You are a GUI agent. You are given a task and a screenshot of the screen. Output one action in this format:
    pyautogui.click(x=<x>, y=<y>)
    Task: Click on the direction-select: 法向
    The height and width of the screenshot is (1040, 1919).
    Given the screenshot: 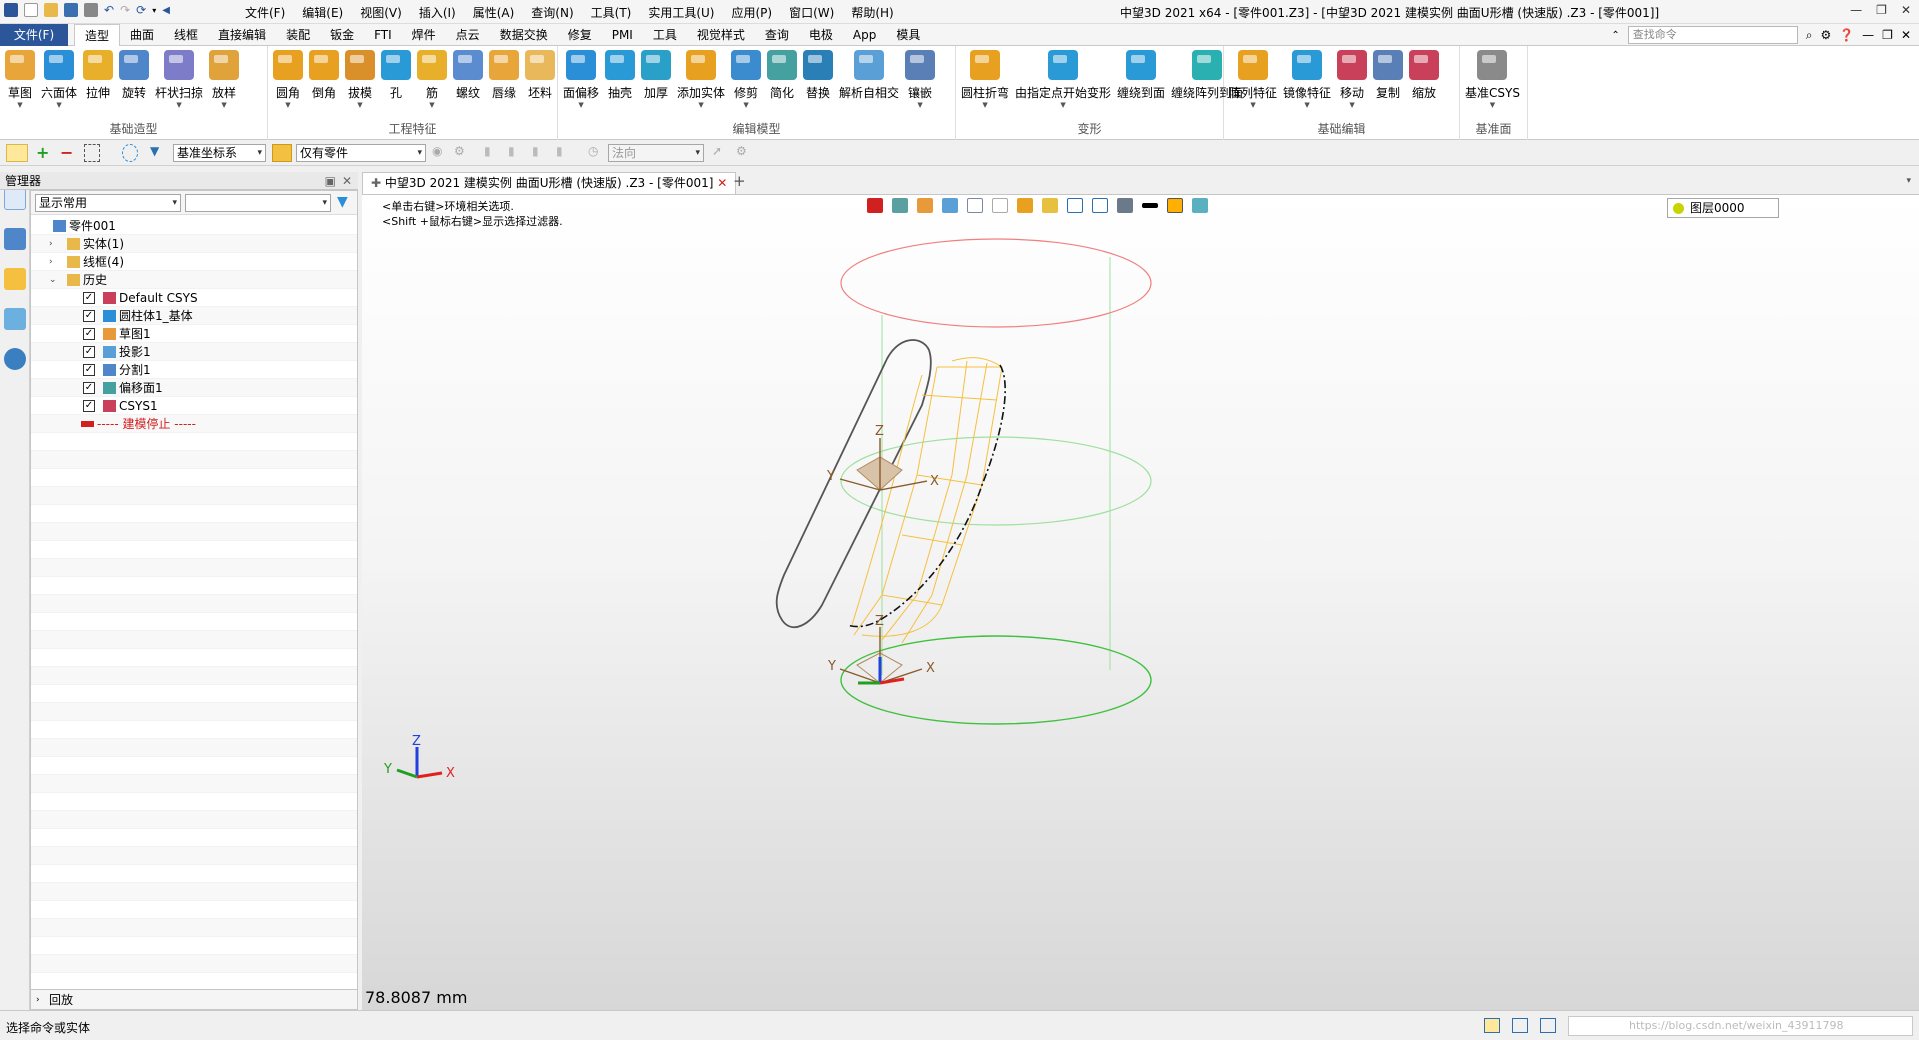 What is the action you would take?
    pyautogui.click(x=656, y=153)
    